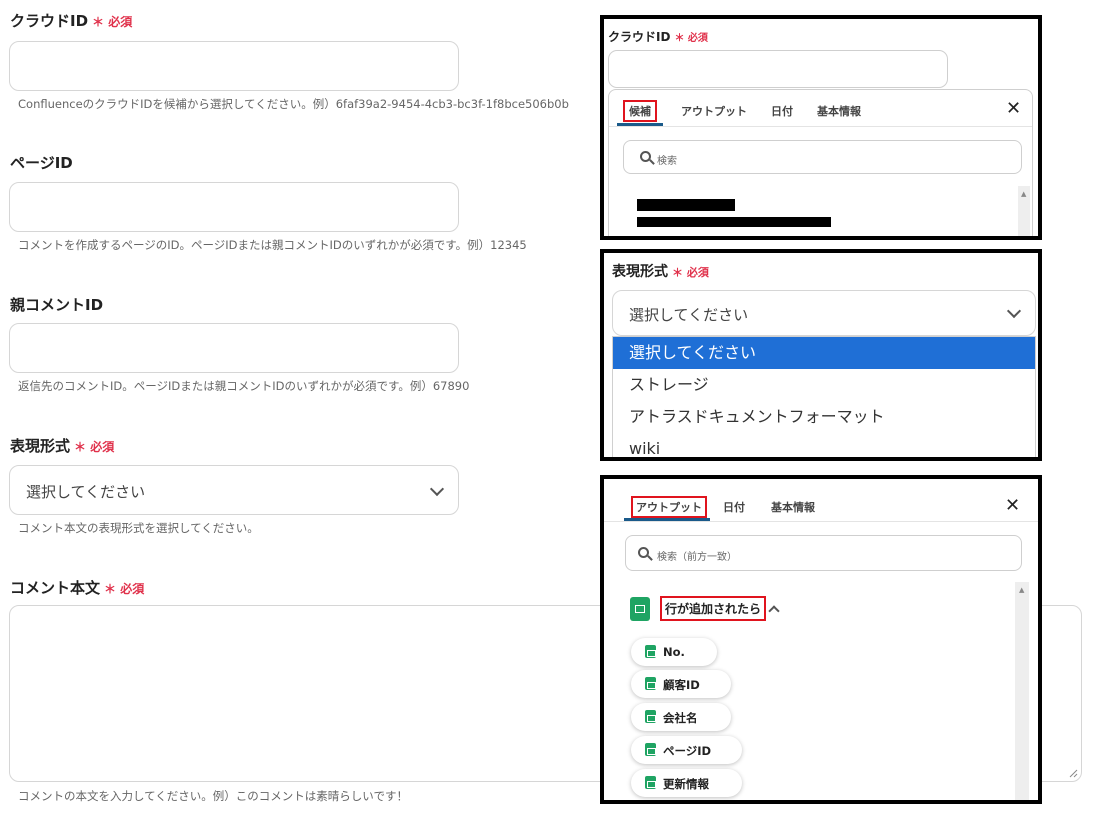  I want to click on output-item: 会社名, so click(681, 717).